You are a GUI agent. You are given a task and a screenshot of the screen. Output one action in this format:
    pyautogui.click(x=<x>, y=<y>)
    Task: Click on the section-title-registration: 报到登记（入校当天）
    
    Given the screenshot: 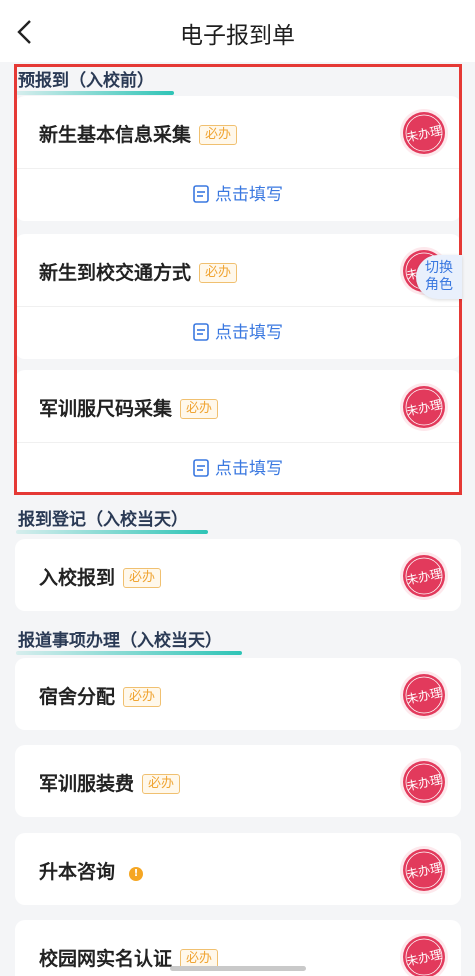 What is the action you would take?
    pyautogui.click(x=112, y=519)
    